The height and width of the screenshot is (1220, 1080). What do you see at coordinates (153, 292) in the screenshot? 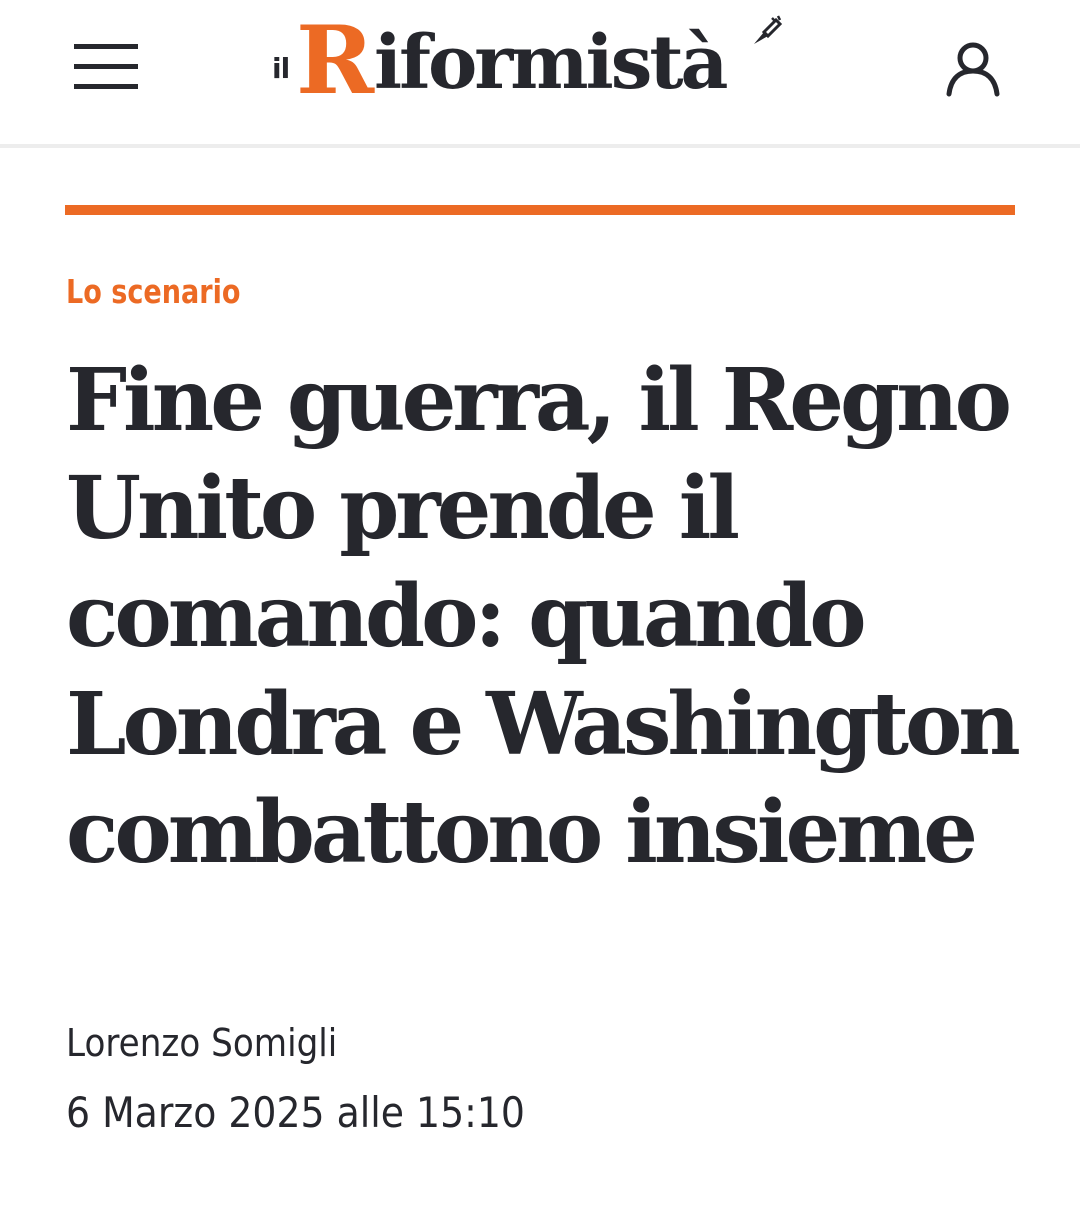
I see `article-category: Lo scenario` at bounding box center [153, 292].